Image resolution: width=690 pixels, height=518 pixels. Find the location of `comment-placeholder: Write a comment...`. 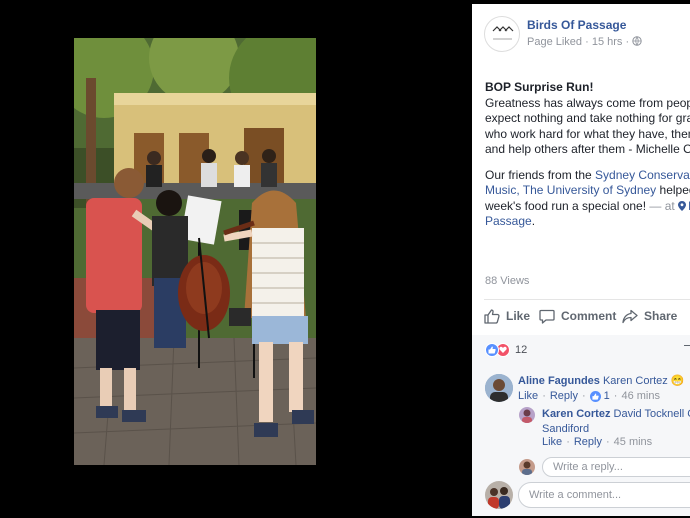

comment-placeholder: Write a comment... is located at coordinates (575, 495).